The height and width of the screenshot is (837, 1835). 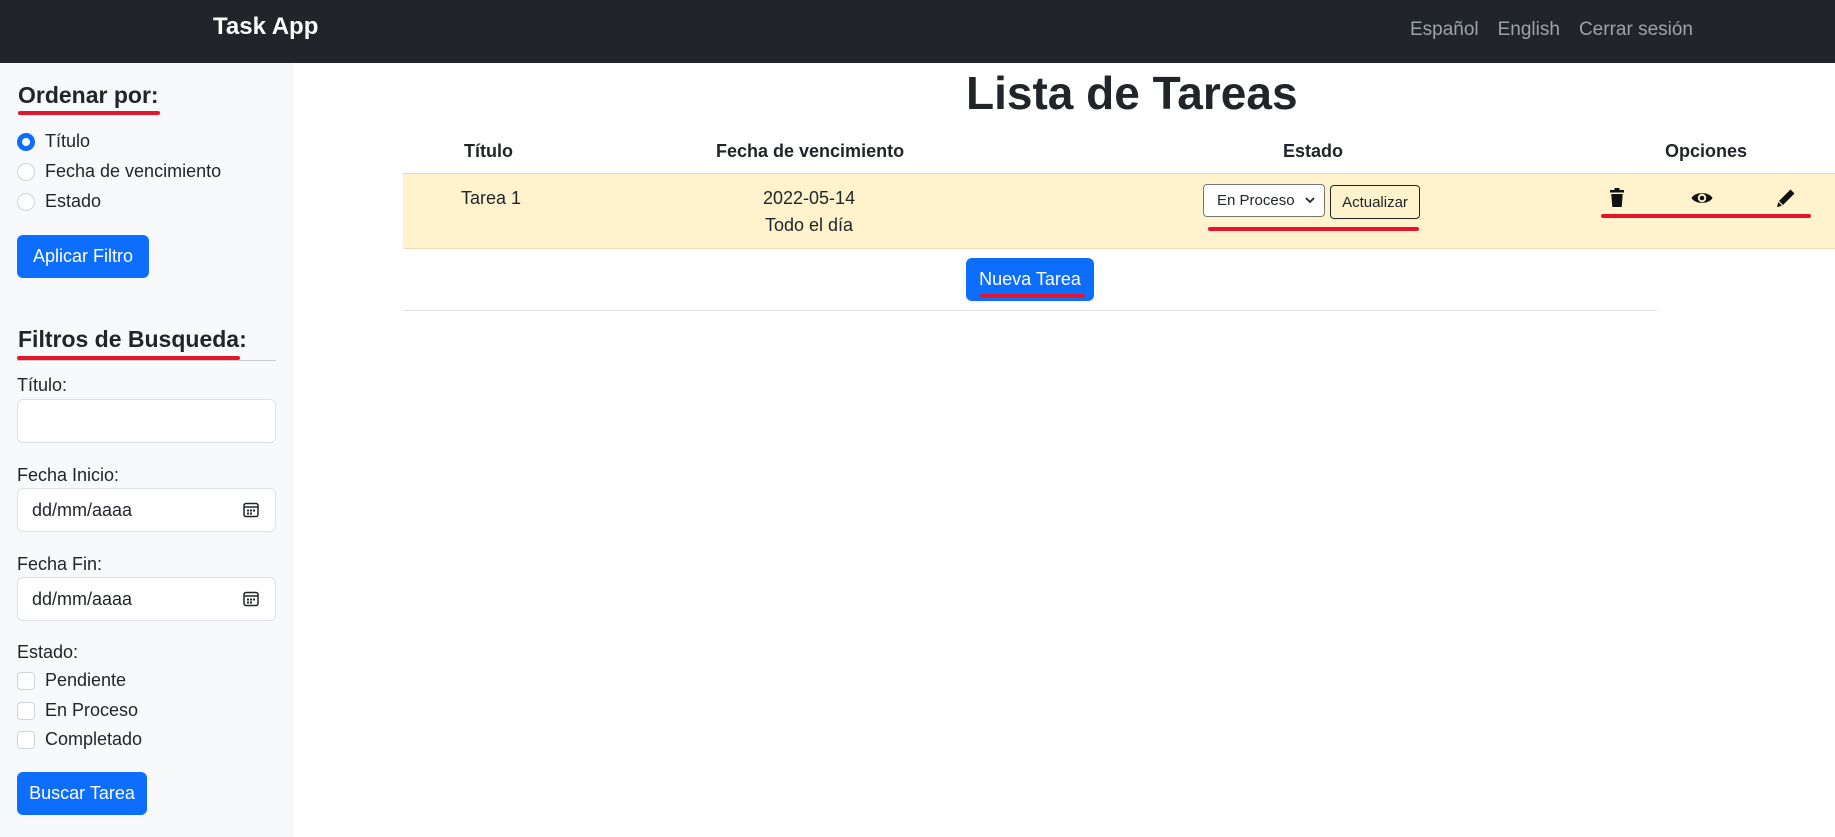 What do you see at coordinates (132, 339) in the screenshot?
I see `filters-heading: Filtros de Busqueda:` at bounding box center [132, 339].